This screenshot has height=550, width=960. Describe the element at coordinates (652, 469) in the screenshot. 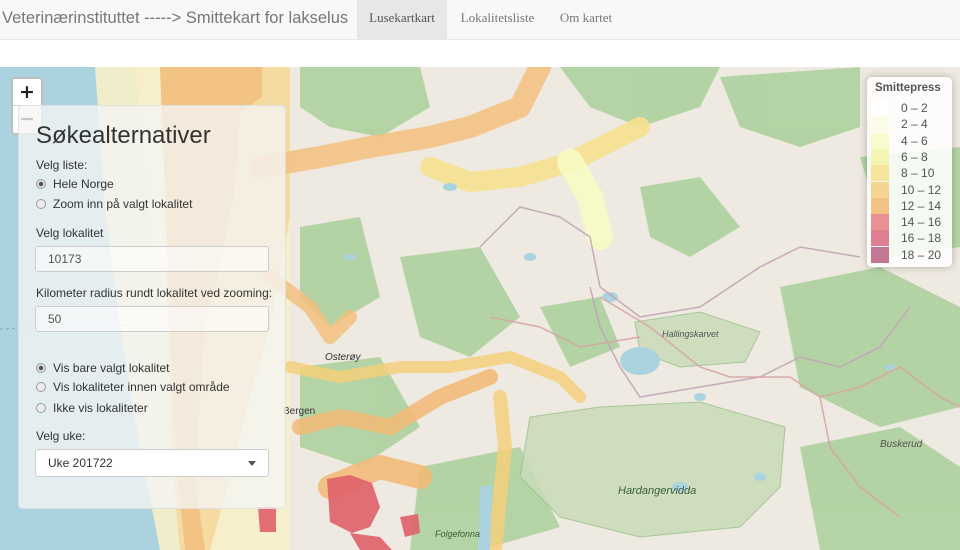

I see `protected-hardangervidda` at that location.